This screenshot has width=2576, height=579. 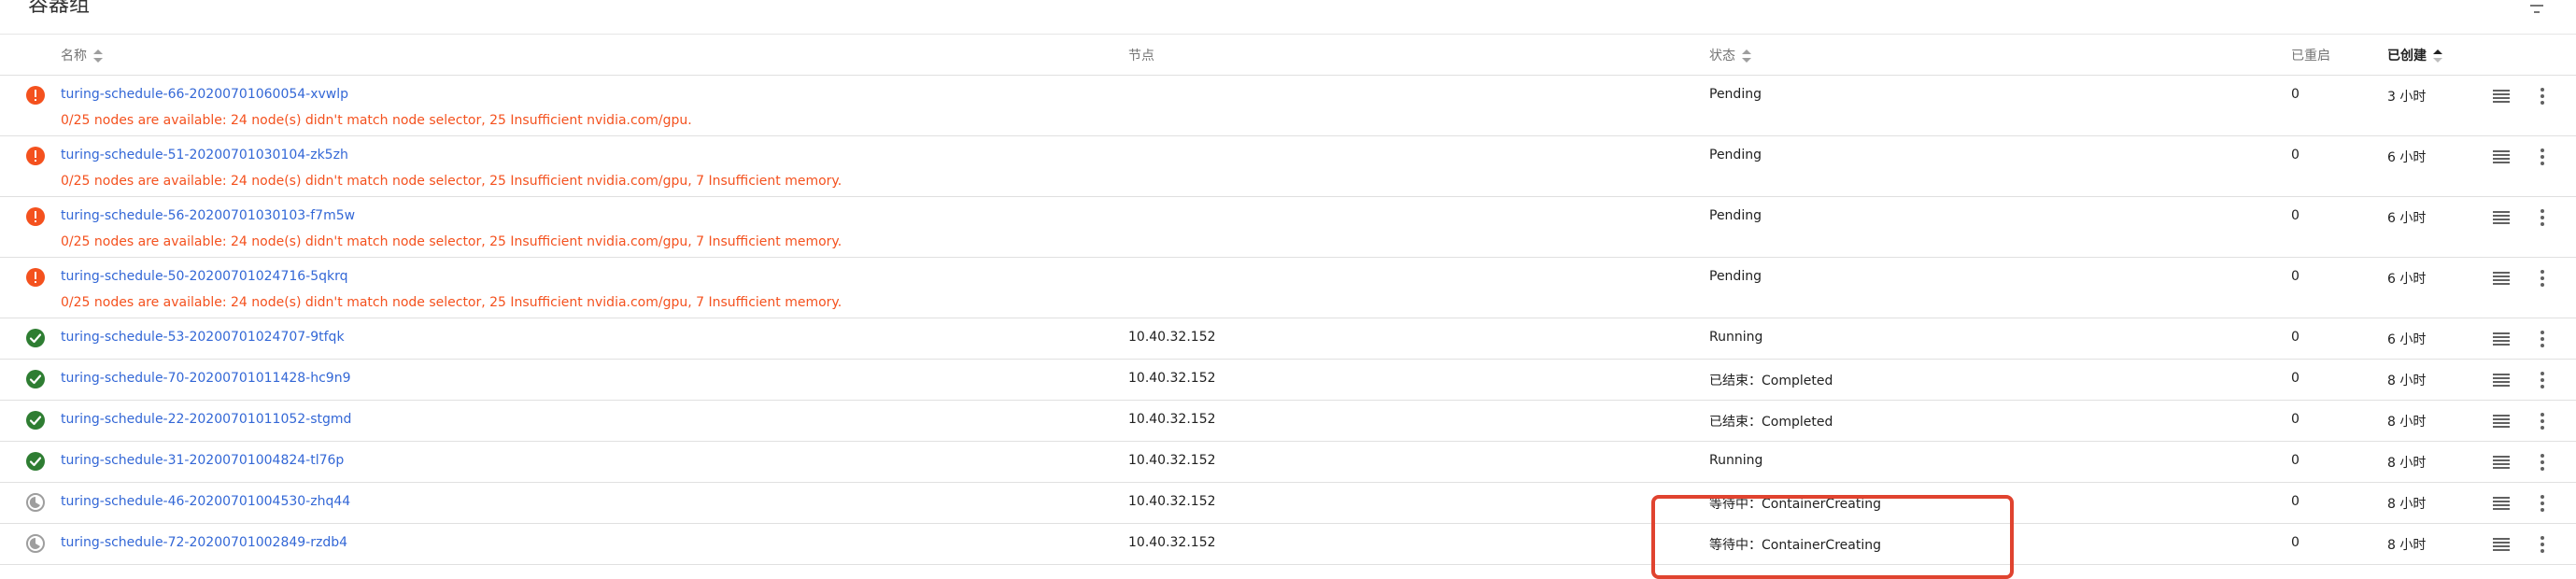 What do you see at coordinates (203, 337) in the screenshot?
I see `pod-name-link: turing-schedule-53-20200701024707-9tfqk` at bounding box center [203, 337].